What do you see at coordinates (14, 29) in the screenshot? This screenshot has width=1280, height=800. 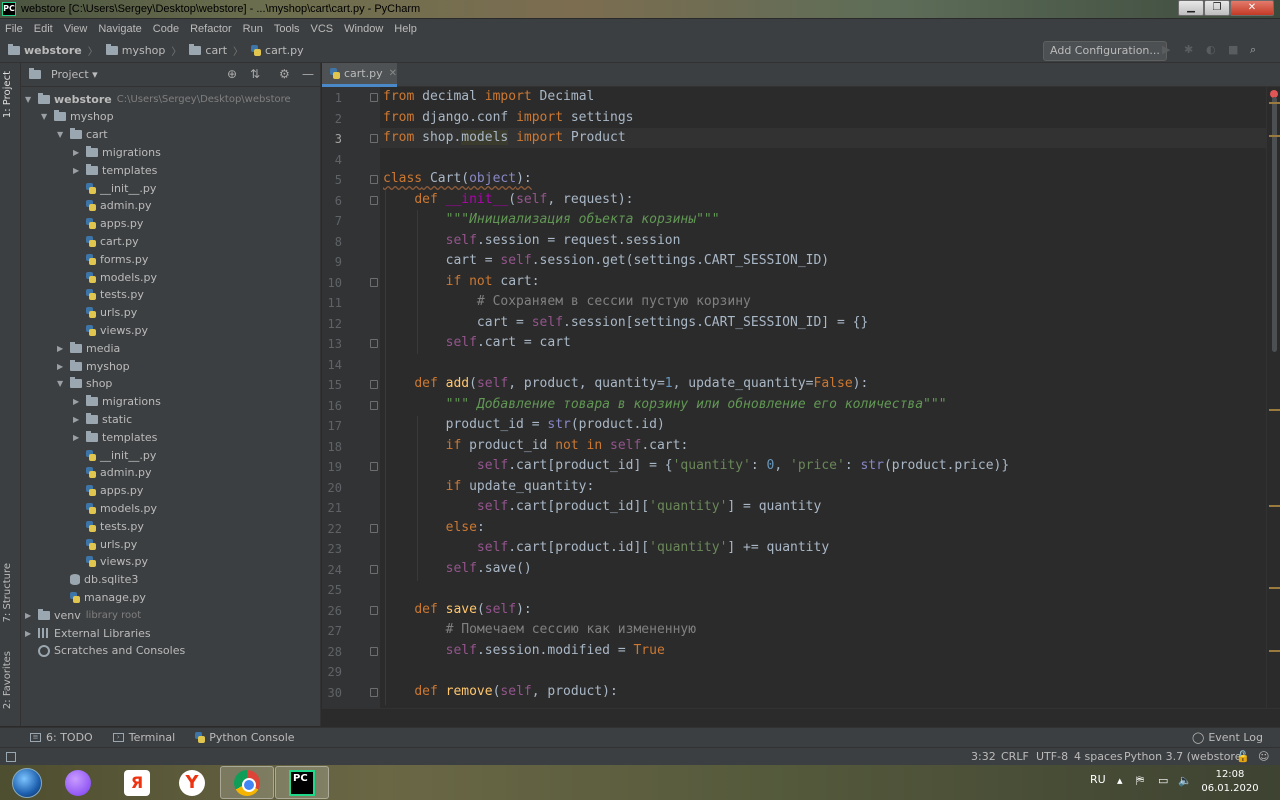 I see `menu-file: File` at bounding box center [14, 29].